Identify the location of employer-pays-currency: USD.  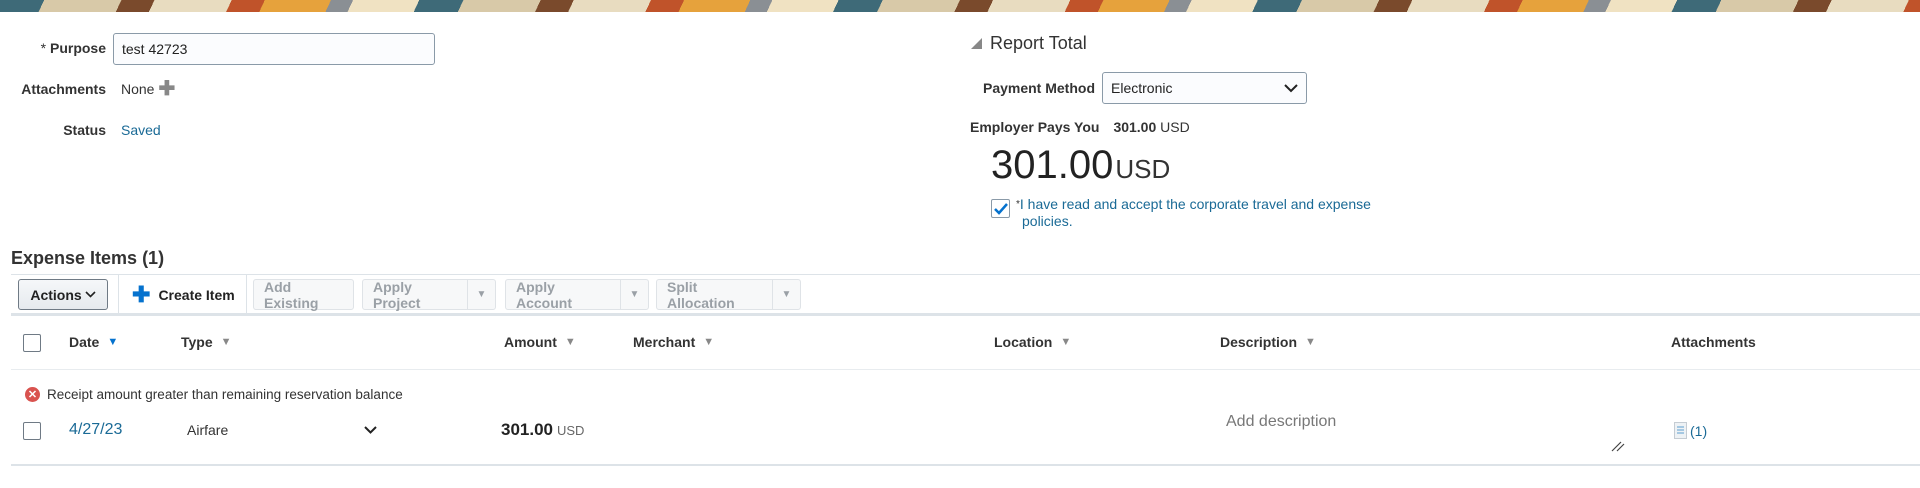
(1175, 127).